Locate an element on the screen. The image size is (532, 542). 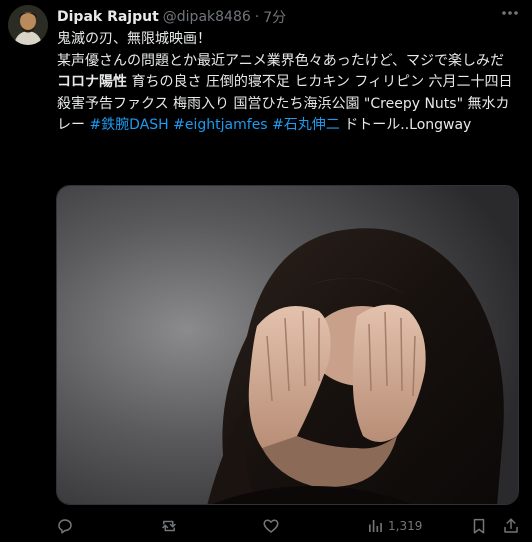
bookmark-icon is located at coordinates (479, 526).